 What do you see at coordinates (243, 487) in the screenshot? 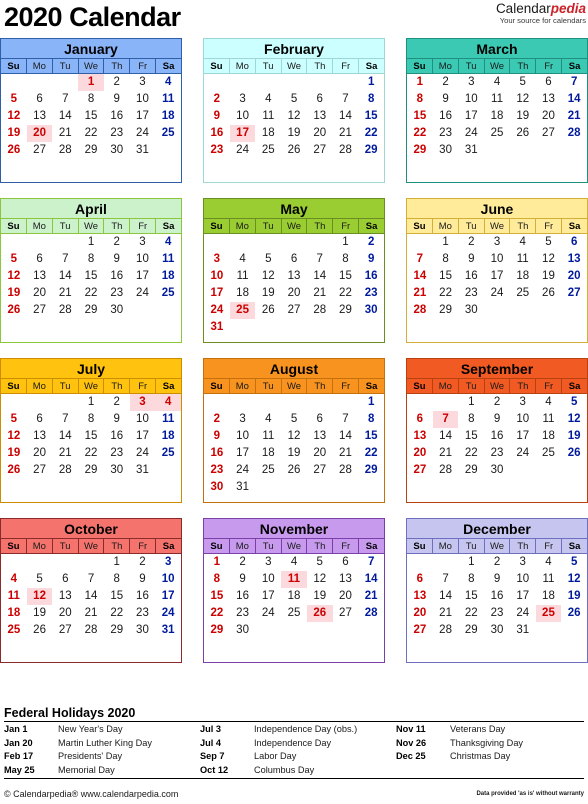
I see `day-cell: 31` at bounding box center [243, 487].